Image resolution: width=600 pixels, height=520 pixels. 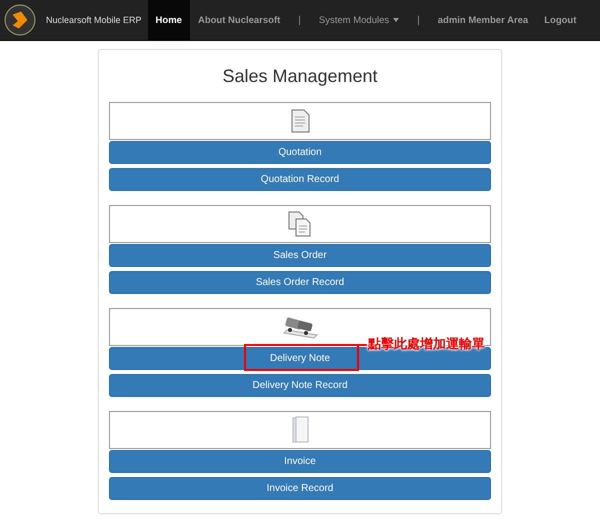 I want to click on documents-icon, so click(x=300, y=224).